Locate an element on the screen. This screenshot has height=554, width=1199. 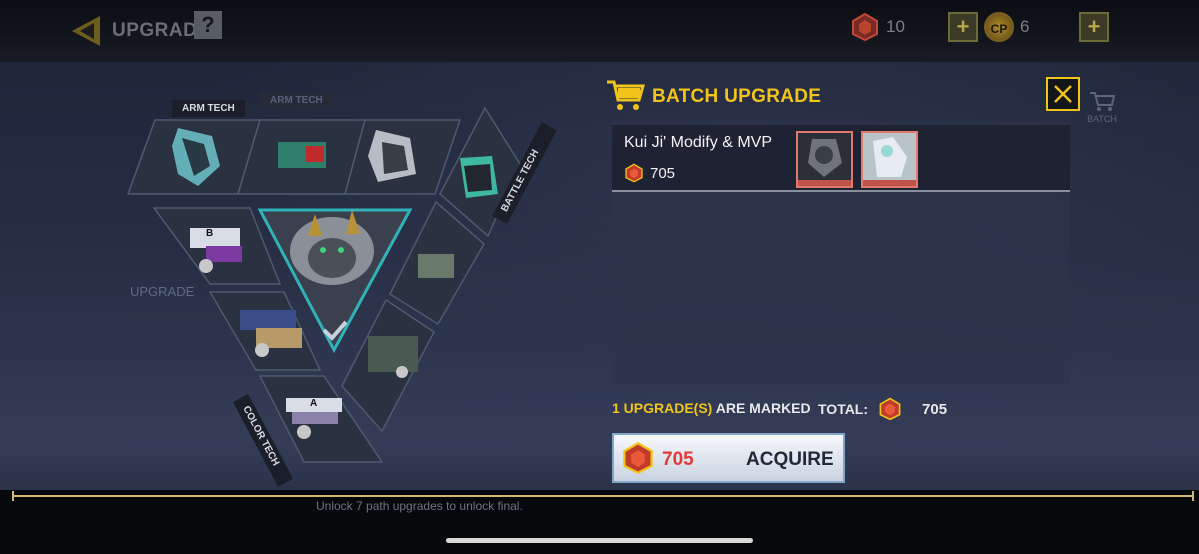
add-cp-button: + is located at coordinates (1094, 27).